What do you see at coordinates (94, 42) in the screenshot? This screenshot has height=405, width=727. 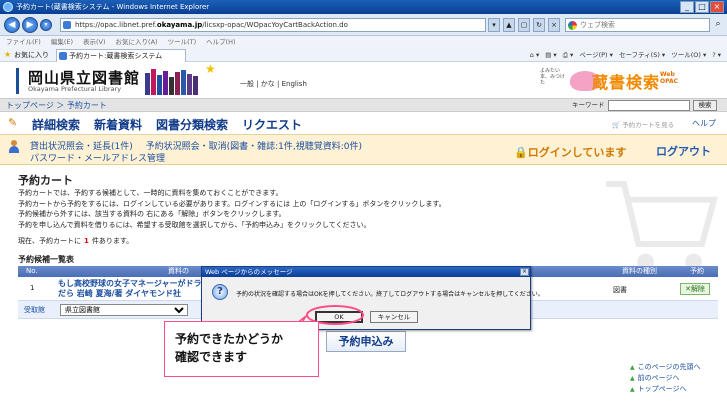 I see `menu-view: 表示(V)` at bounding box center [94, 42].